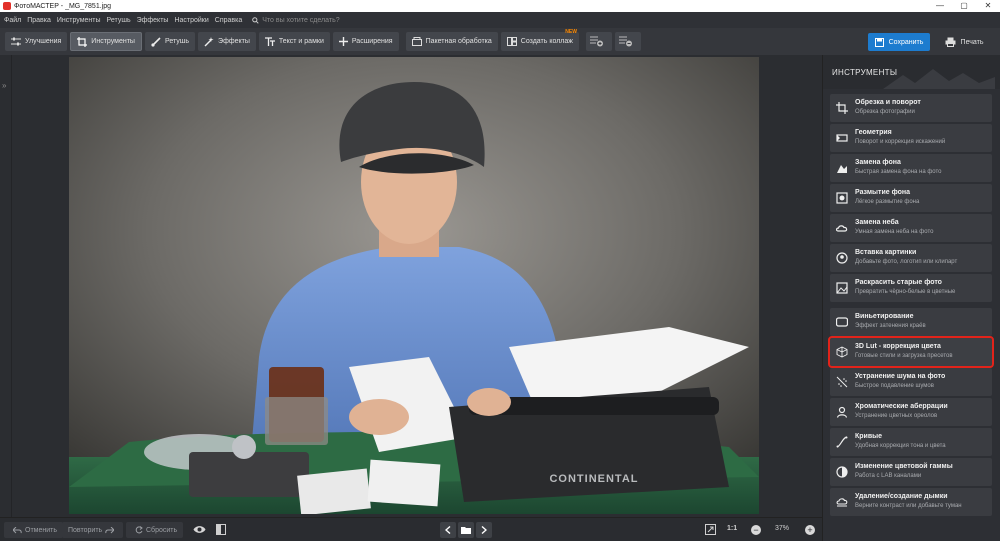 This screenshot has height=541, width=1000. What do you see at coordinates (842, 472) in the screenshot?
I see `color-gamut-icon` at bounding box center [842, 472].